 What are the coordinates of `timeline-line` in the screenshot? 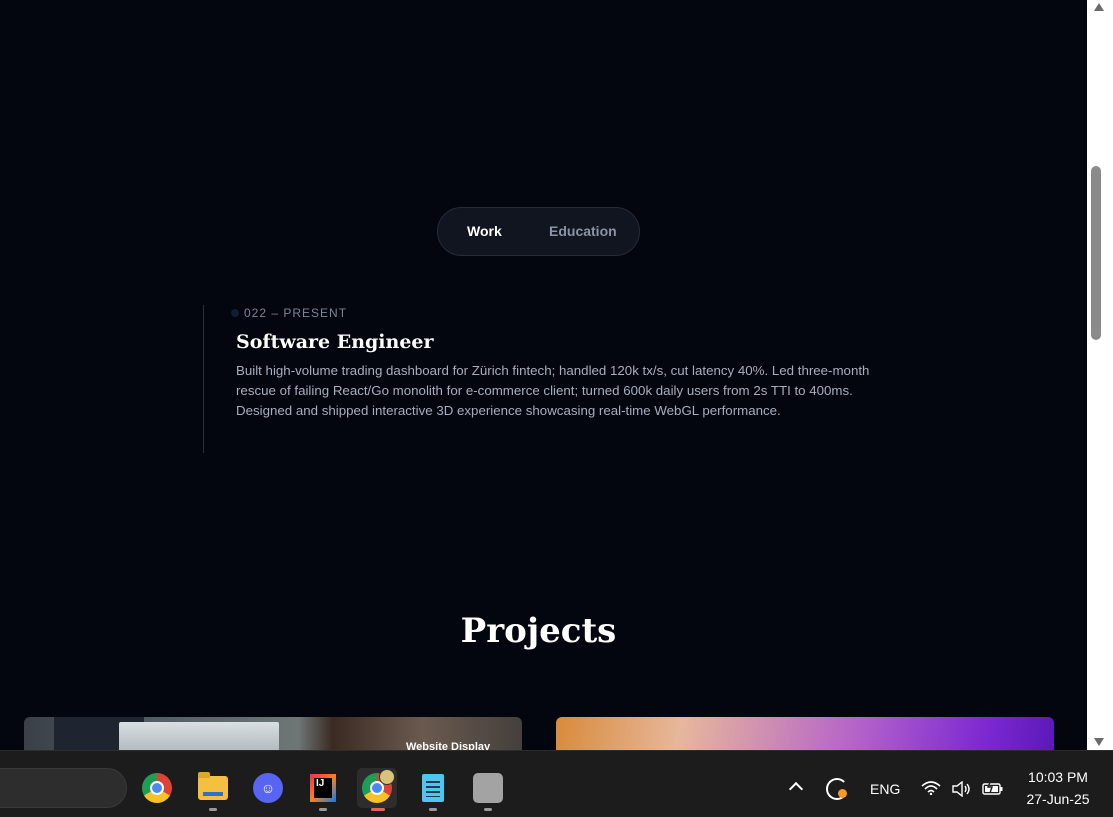 It's located at (203, 379).